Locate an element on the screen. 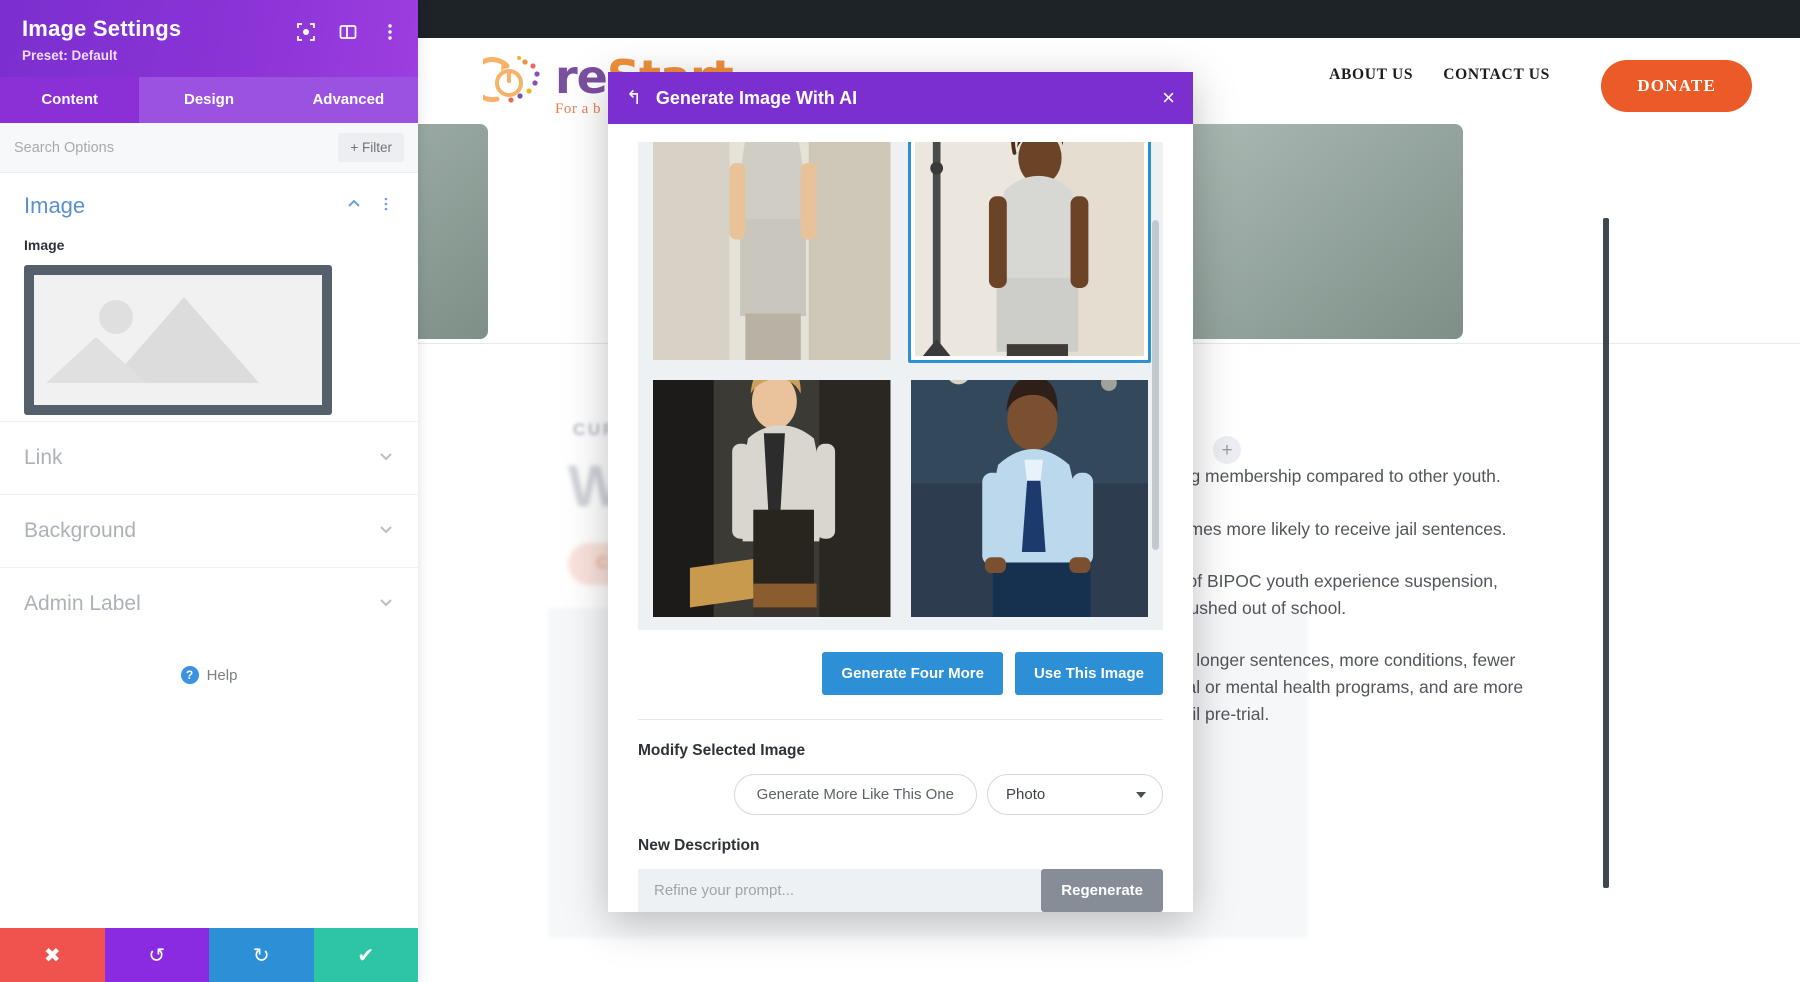  tab-advanced: Advanced is located at coordinates (348, 100).